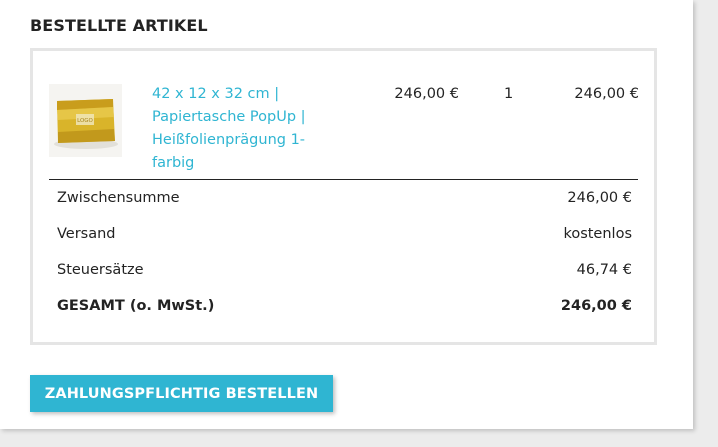 The height and width of the screenshot is (447, 718). What do you see at coordinates (426, 94) in the screenshot?
I see `unit-price: 246,00 €` at bounding box center [426, 94].